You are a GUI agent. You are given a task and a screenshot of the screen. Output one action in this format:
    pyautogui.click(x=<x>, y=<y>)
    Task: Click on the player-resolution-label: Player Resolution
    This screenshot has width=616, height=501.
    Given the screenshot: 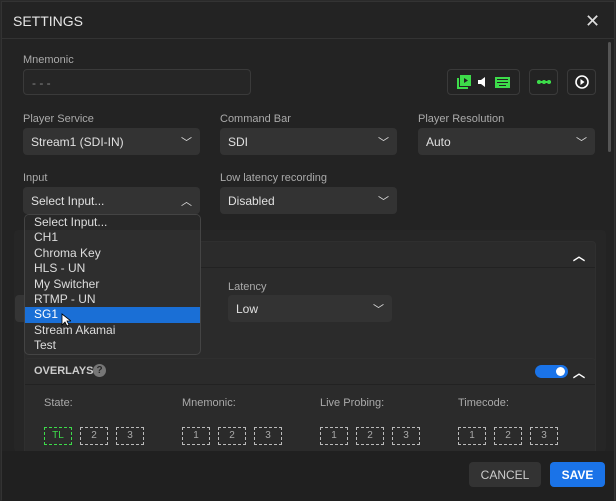 What is the action you would take?
    pyautogui.click(x=461, y=119)
    